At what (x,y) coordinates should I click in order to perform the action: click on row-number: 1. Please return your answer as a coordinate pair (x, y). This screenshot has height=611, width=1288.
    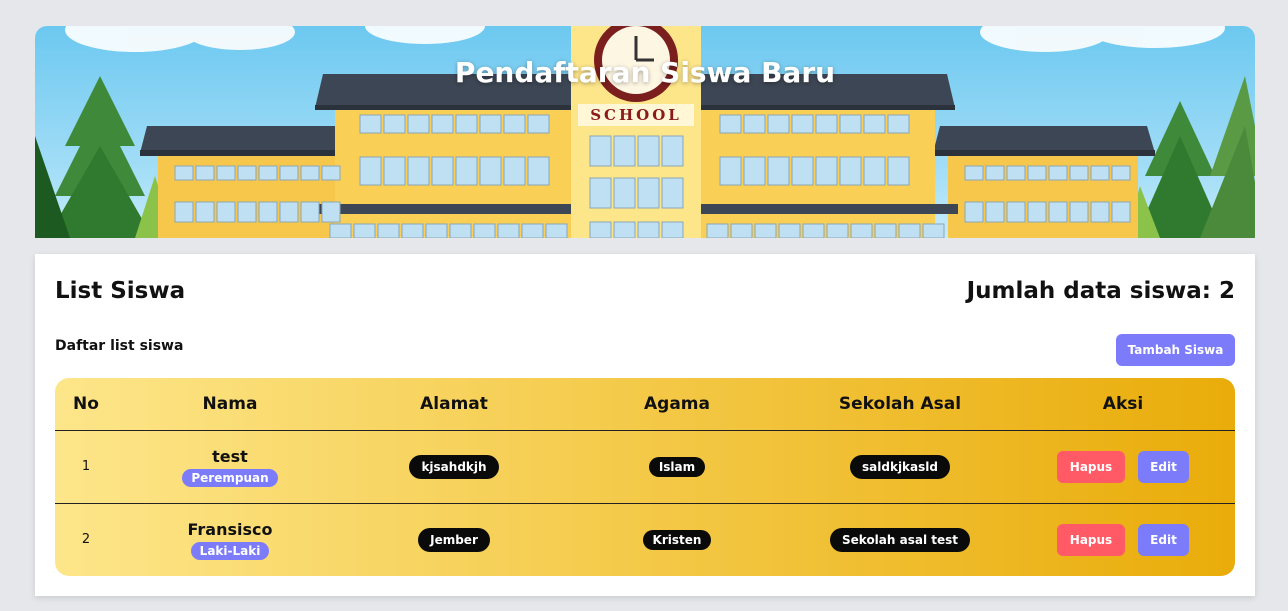
    Looking at the image, I should click on (86, 466).